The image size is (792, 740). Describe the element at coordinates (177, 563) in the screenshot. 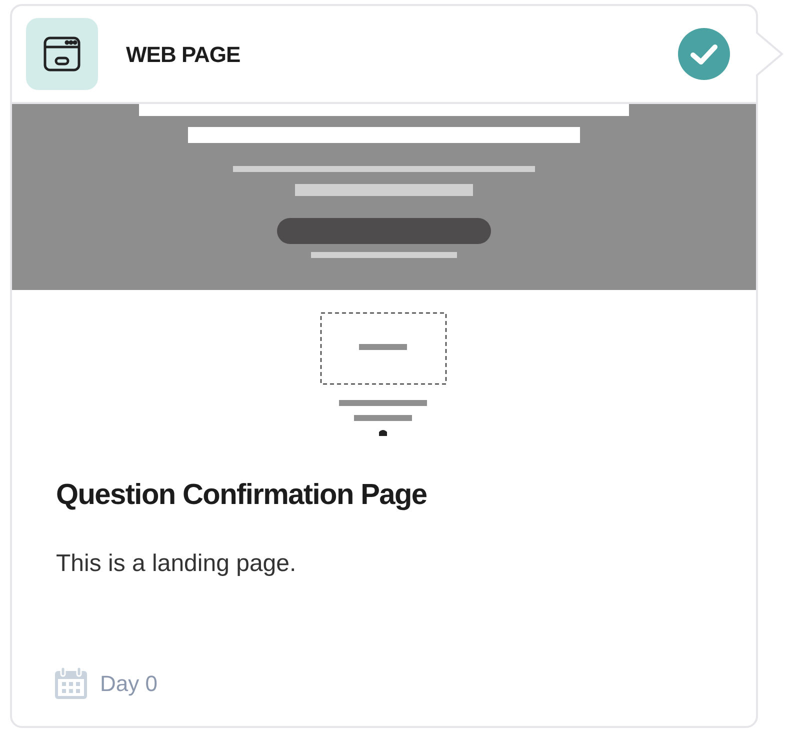

I see `card-description: This is a landing page.` at that location.